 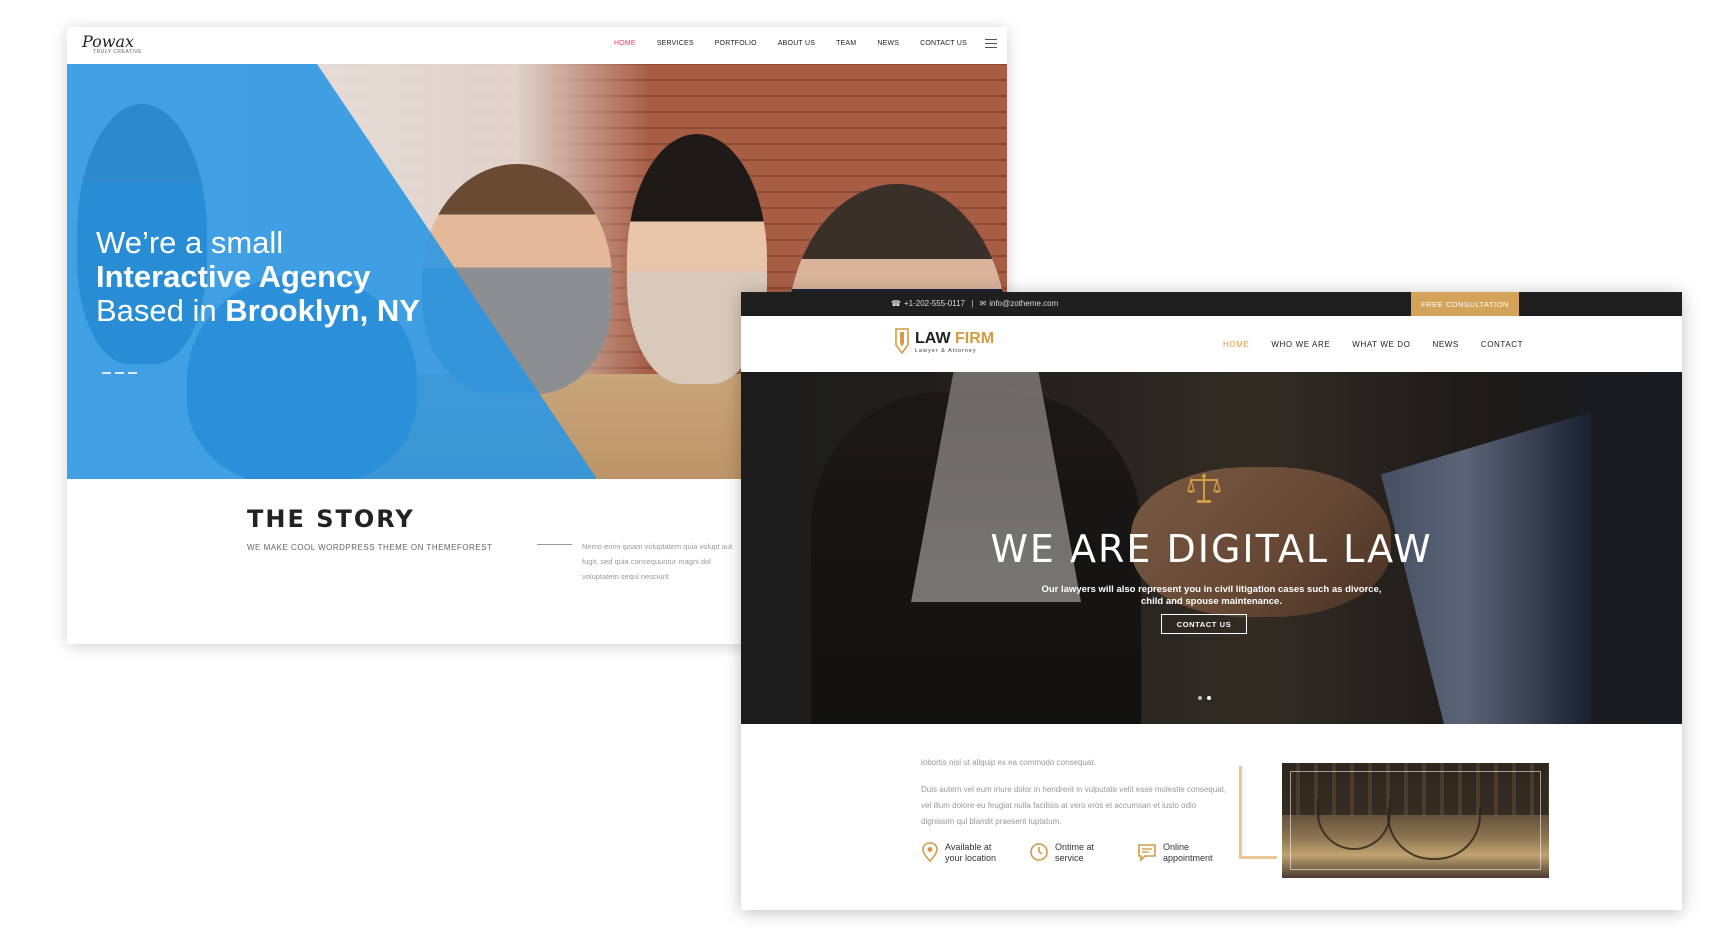 I want to click on hero-line-3-prefix: Based in, so click(x=161, y=310).